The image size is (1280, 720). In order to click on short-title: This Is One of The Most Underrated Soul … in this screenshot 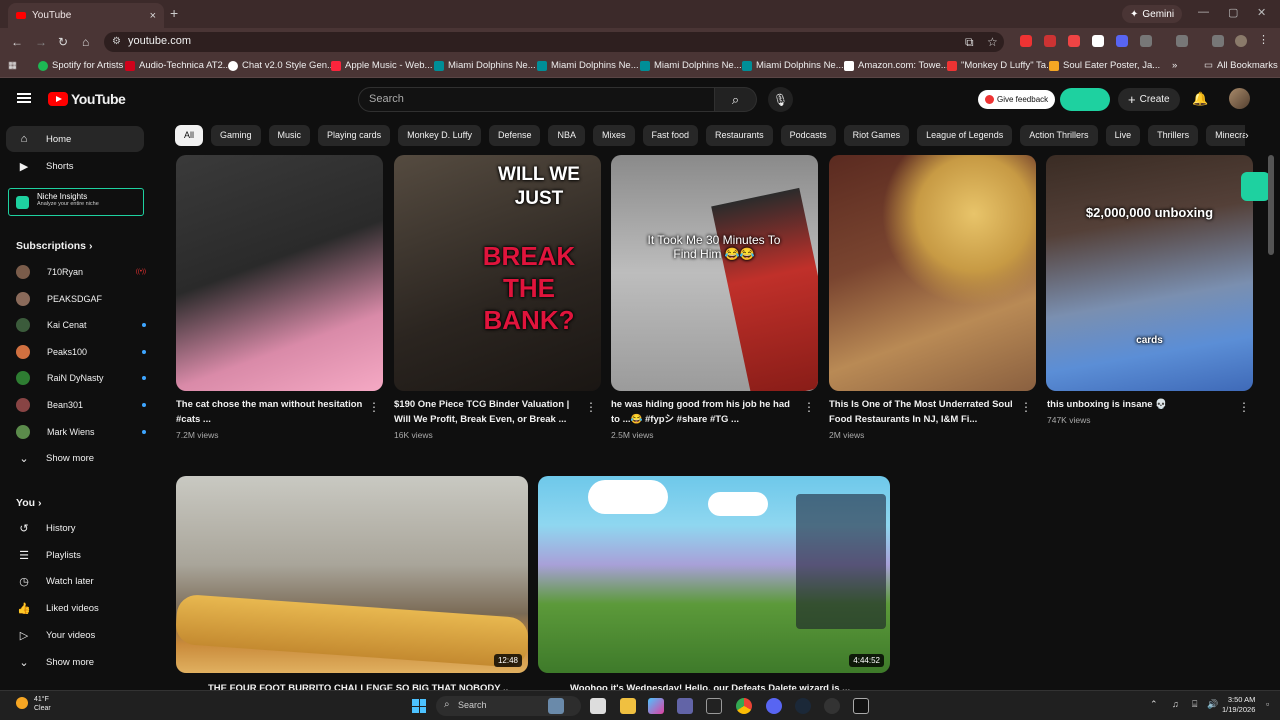, I will do `click(924, 412)`.